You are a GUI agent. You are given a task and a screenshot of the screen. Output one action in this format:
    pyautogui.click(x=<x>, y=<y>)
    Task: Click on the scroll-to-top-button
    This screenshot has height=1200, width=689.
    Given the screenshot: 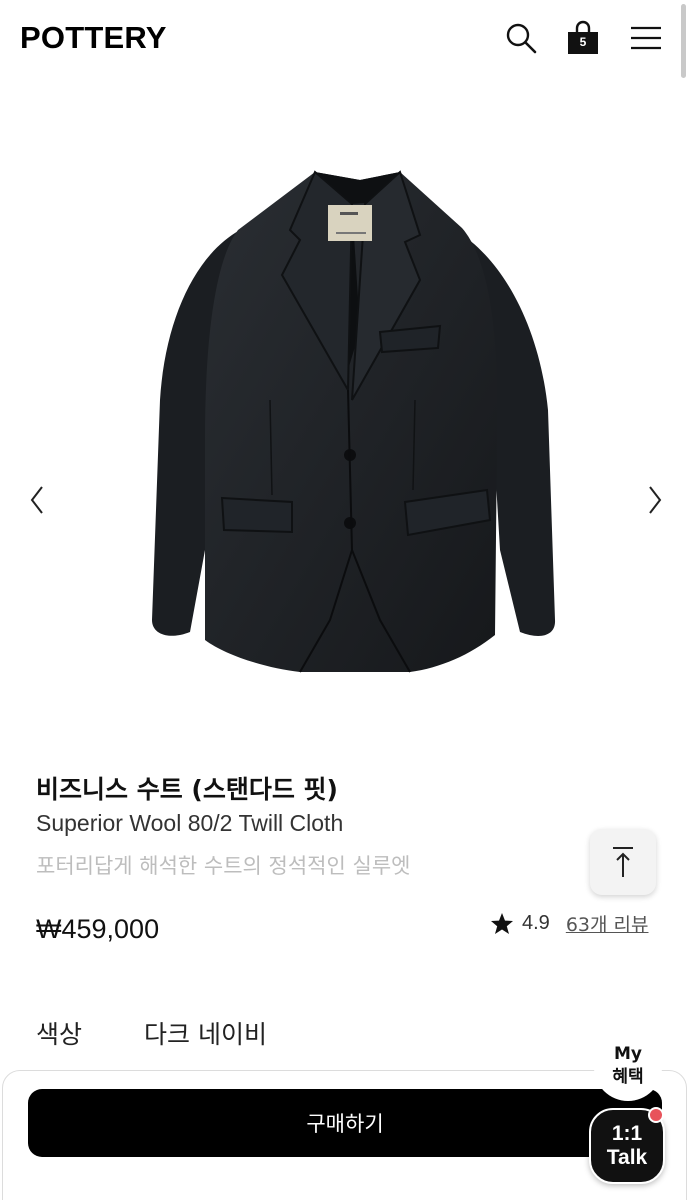 What is the action you would take?
    pyautogui.click(x=623, y=862)
    